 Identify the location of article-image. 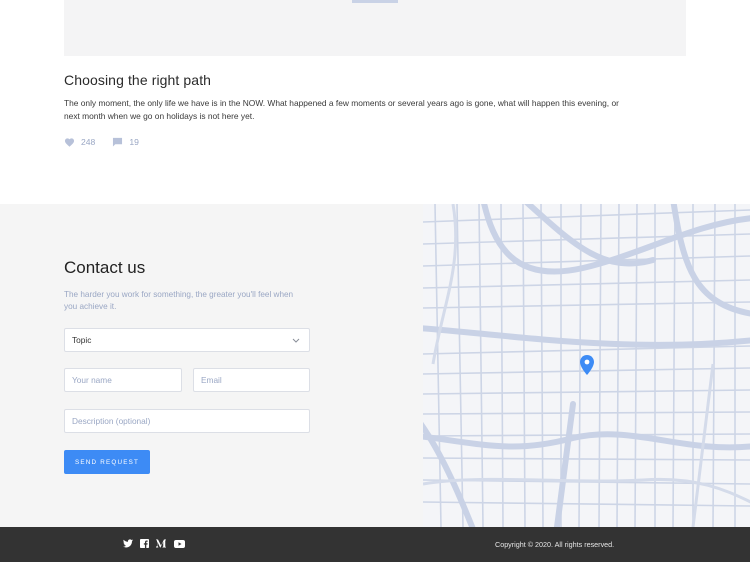
(375, 28).